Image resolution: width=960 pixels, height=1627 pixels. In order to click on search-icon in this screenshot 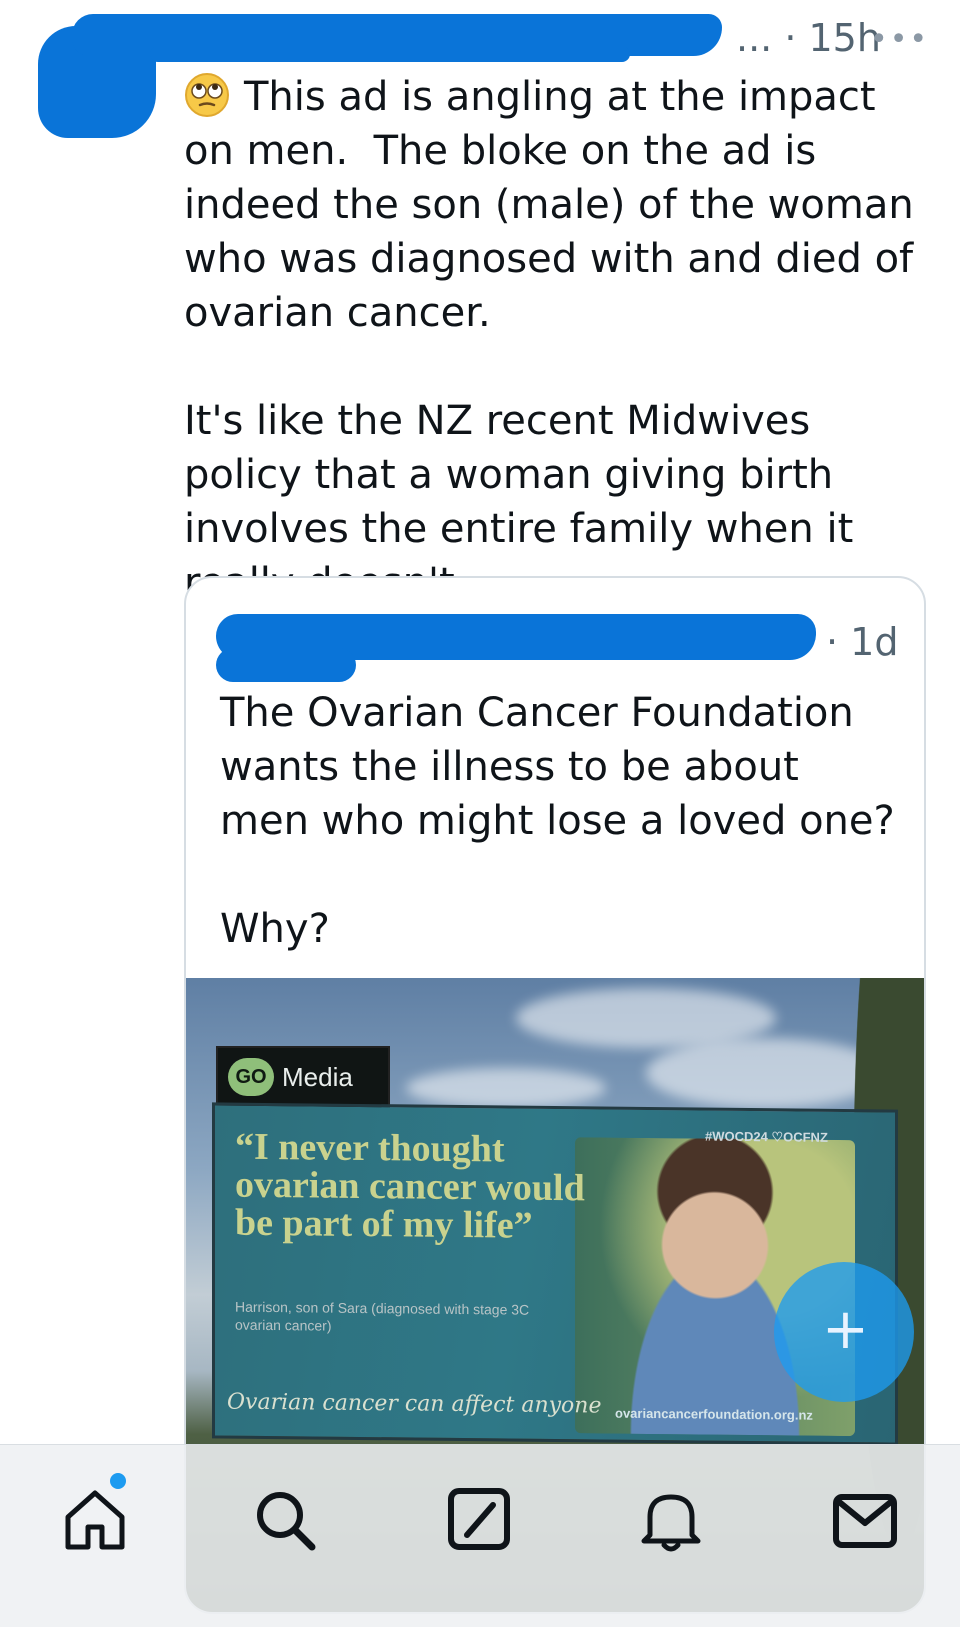, I will do `click(285, 1520)`.